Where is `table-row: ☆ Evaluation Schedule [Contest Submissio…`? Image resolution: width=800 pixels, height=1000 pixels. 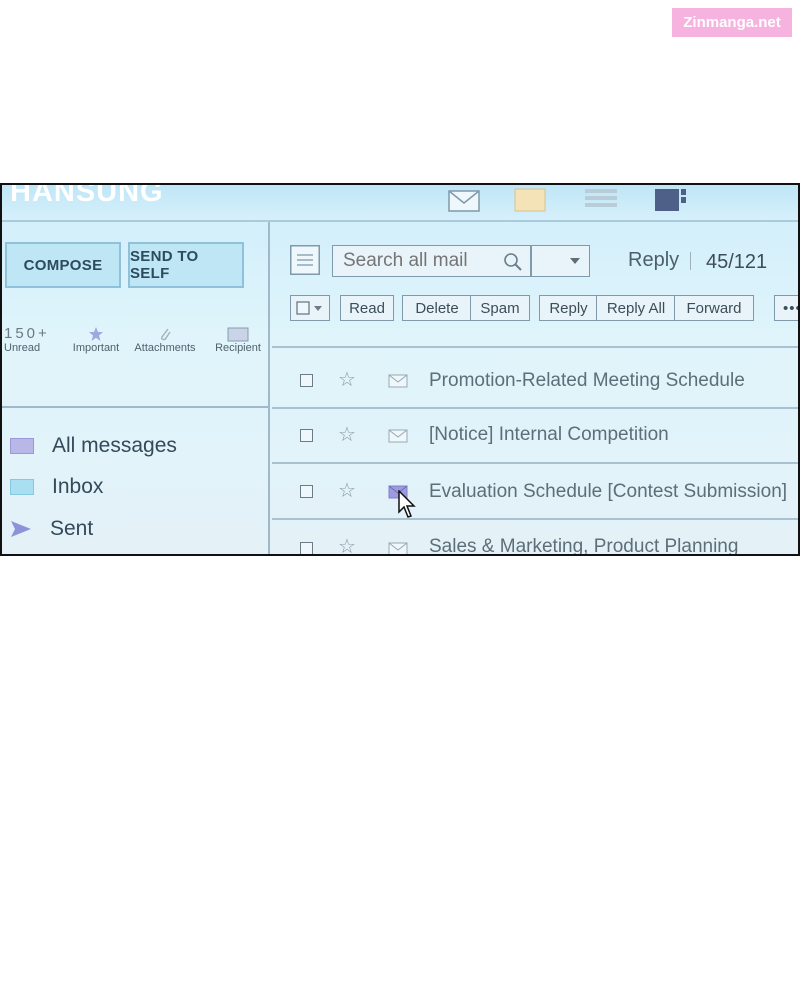
table-row: ☆ Evaluation Schedule [Contest Submissio… is located at coordinates (535, 491).